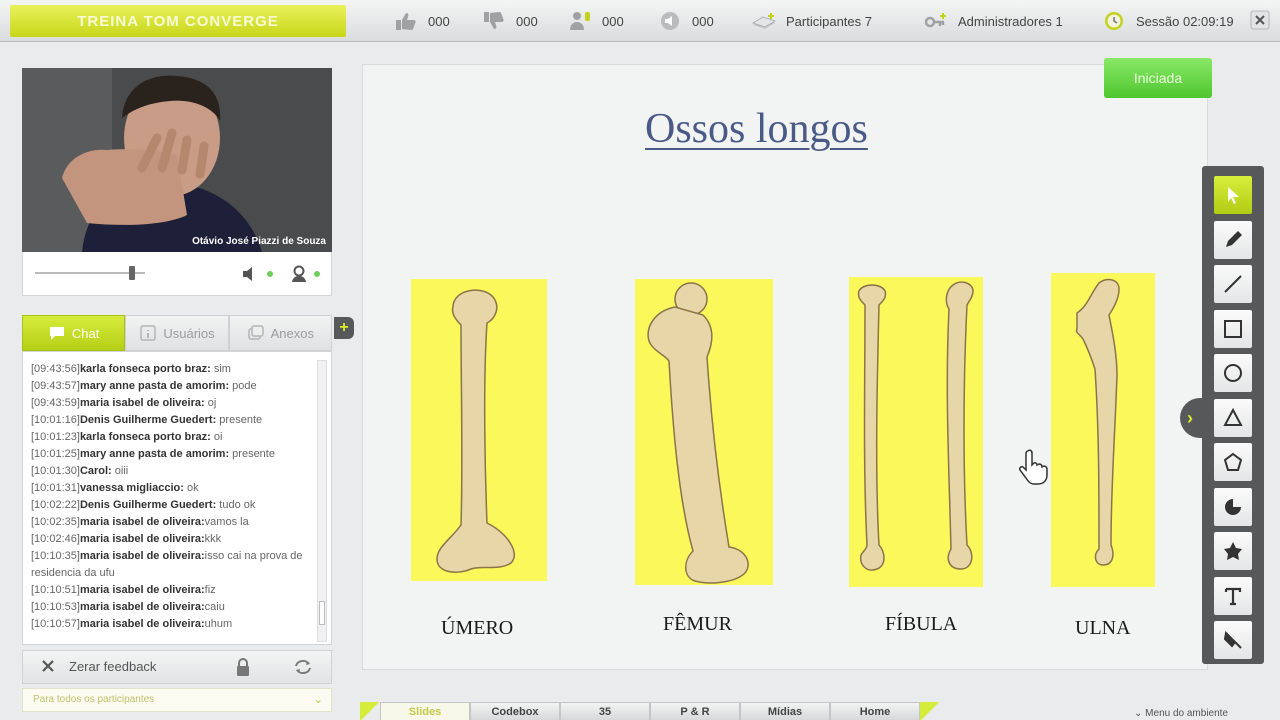 The image size is (1280, 720). Describe the element at coordinates (55, 403) in the screenshot. I see `chat-message-time: [09:43:59]` at that location.